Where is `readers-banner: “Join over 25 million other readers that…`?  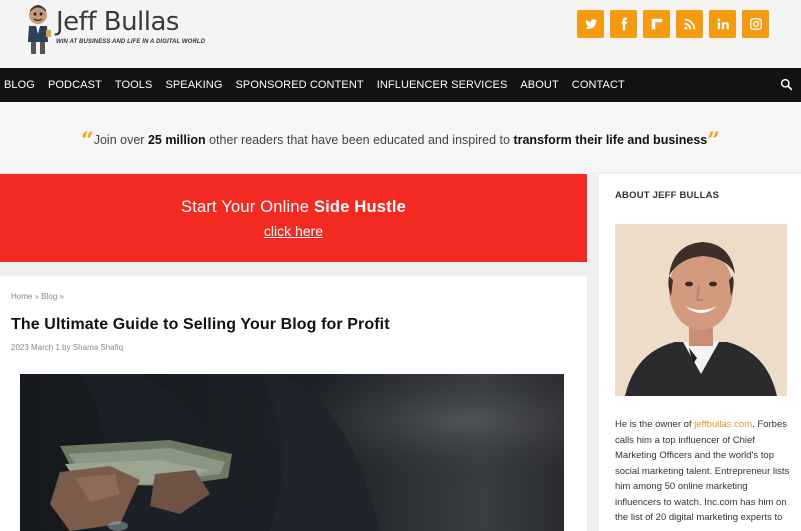
readers-banner: “Join over 25 million other readers that… is located at coordinates (400, 137).